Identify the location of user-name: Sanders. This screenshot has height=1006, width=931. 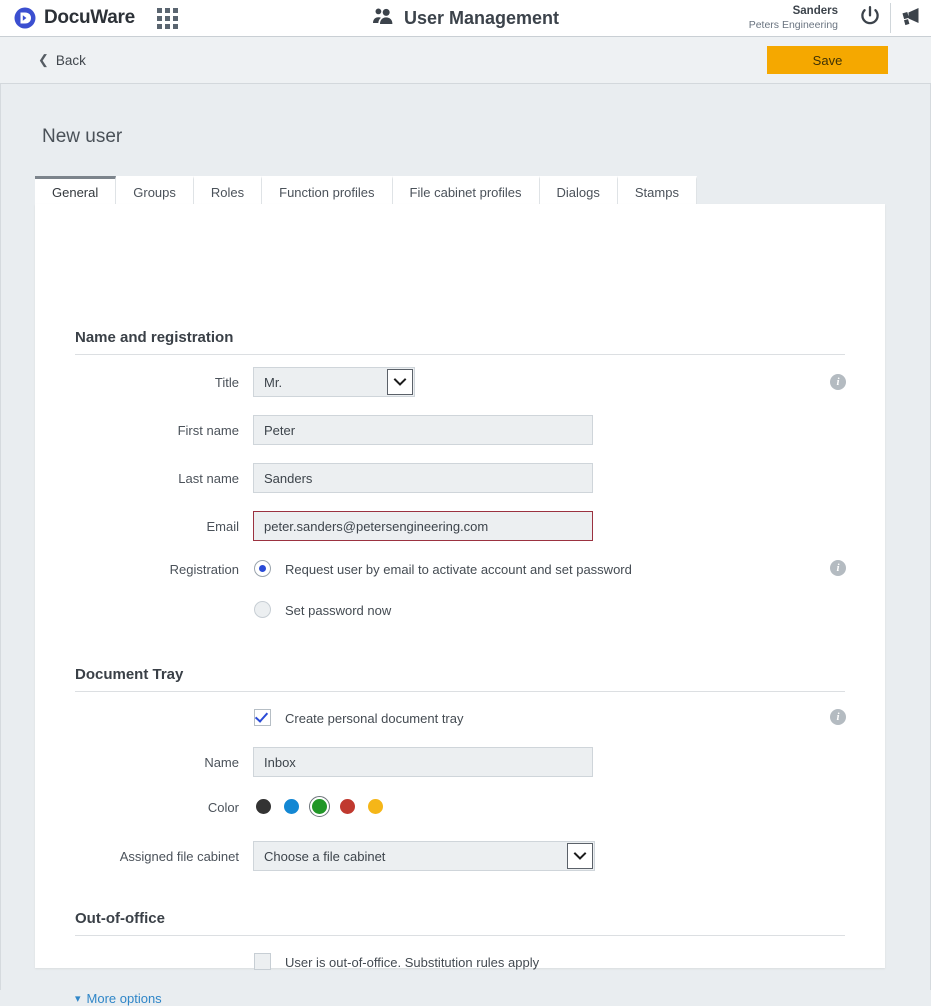
(815, 11).